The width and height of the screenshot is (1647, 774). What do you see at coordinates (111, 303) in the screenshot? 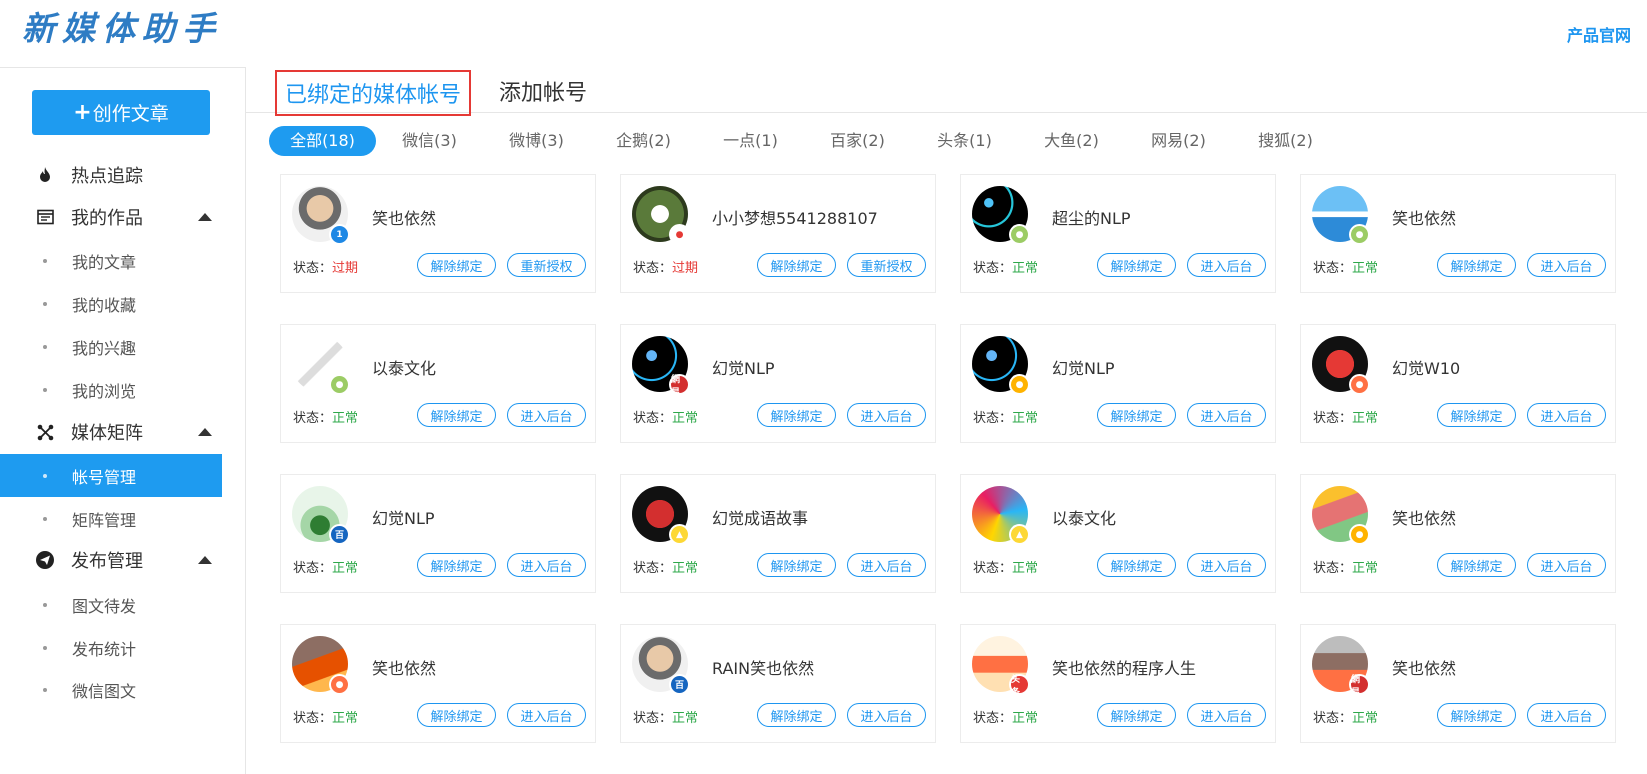
I see `sidebar-item-my-favorites: 我的收藏` at bounding box center [111, 303].